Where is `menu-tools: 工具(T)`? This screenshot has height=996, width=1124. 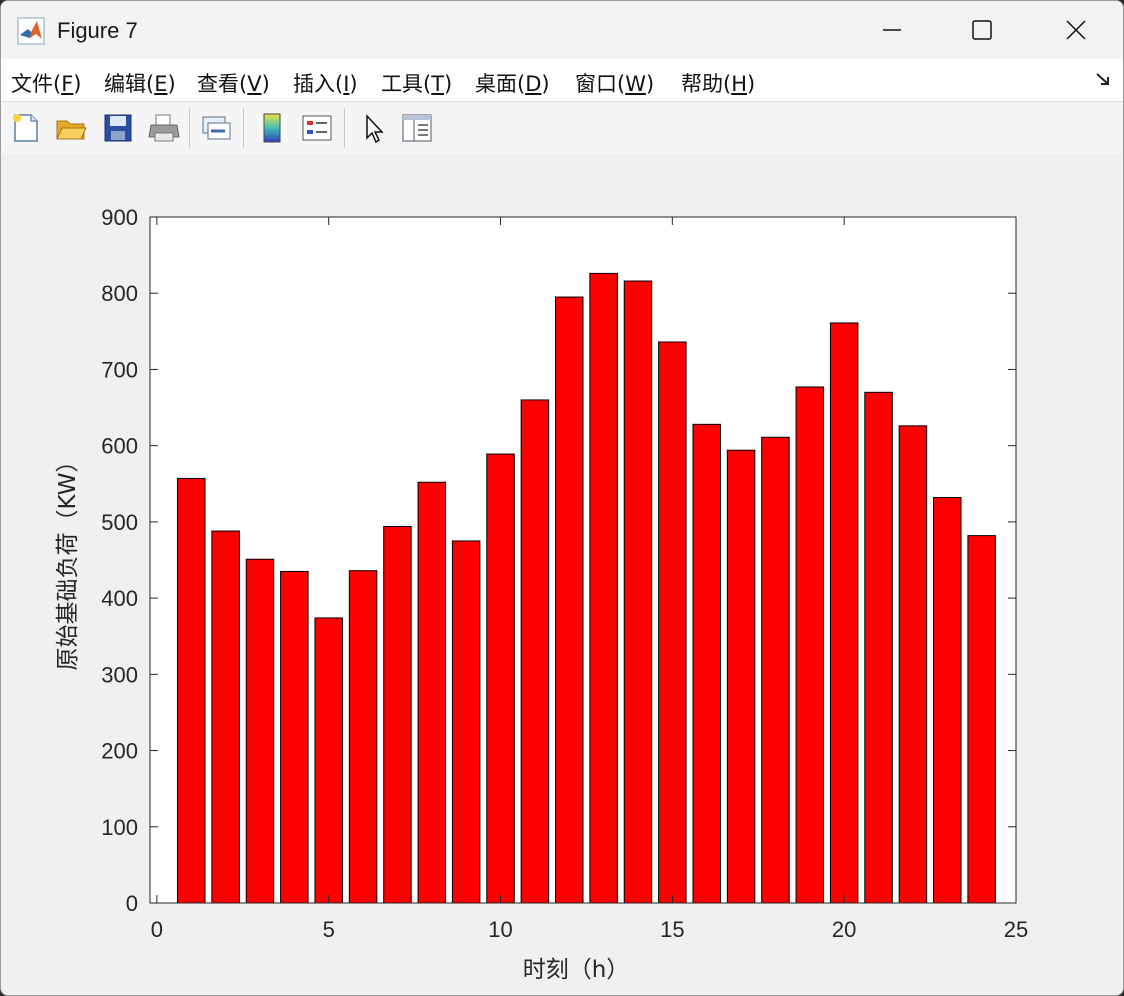 menu-tools: 工具(T) is located at coordinates (416, 83).